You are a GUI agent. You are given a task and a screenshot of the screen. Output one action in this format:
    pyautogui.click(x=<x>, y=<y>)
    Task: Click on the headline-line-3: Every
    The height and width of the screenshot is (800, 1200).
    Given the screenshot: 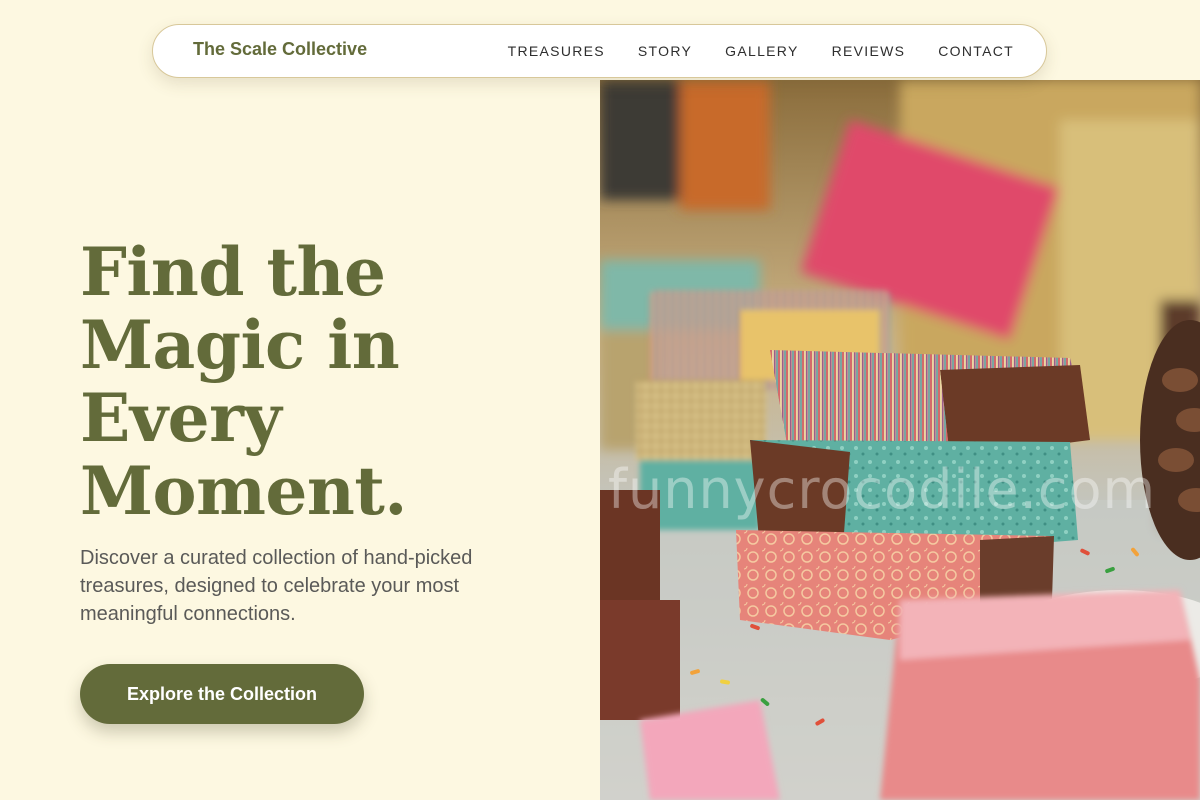 What is the action you would take?
    pyautogui.click(x=181, y=418)
    